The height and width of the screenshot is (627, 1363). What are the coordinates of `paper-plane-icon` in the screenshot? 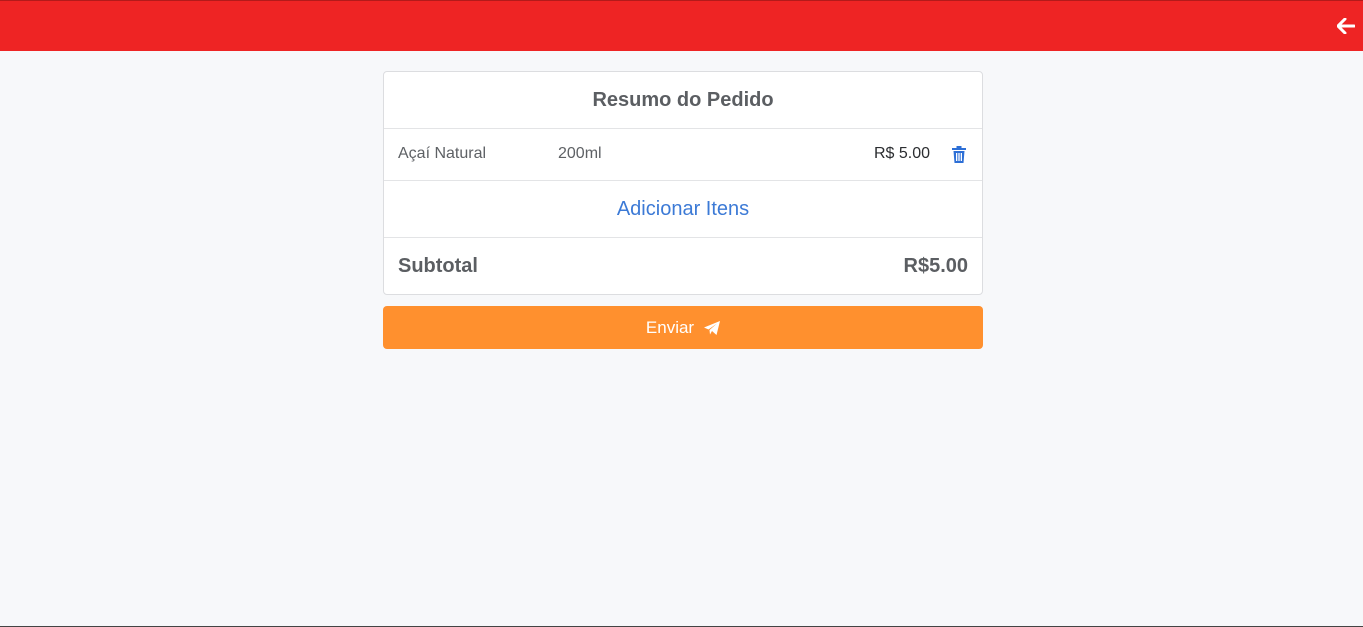 It's located at (712, 327).